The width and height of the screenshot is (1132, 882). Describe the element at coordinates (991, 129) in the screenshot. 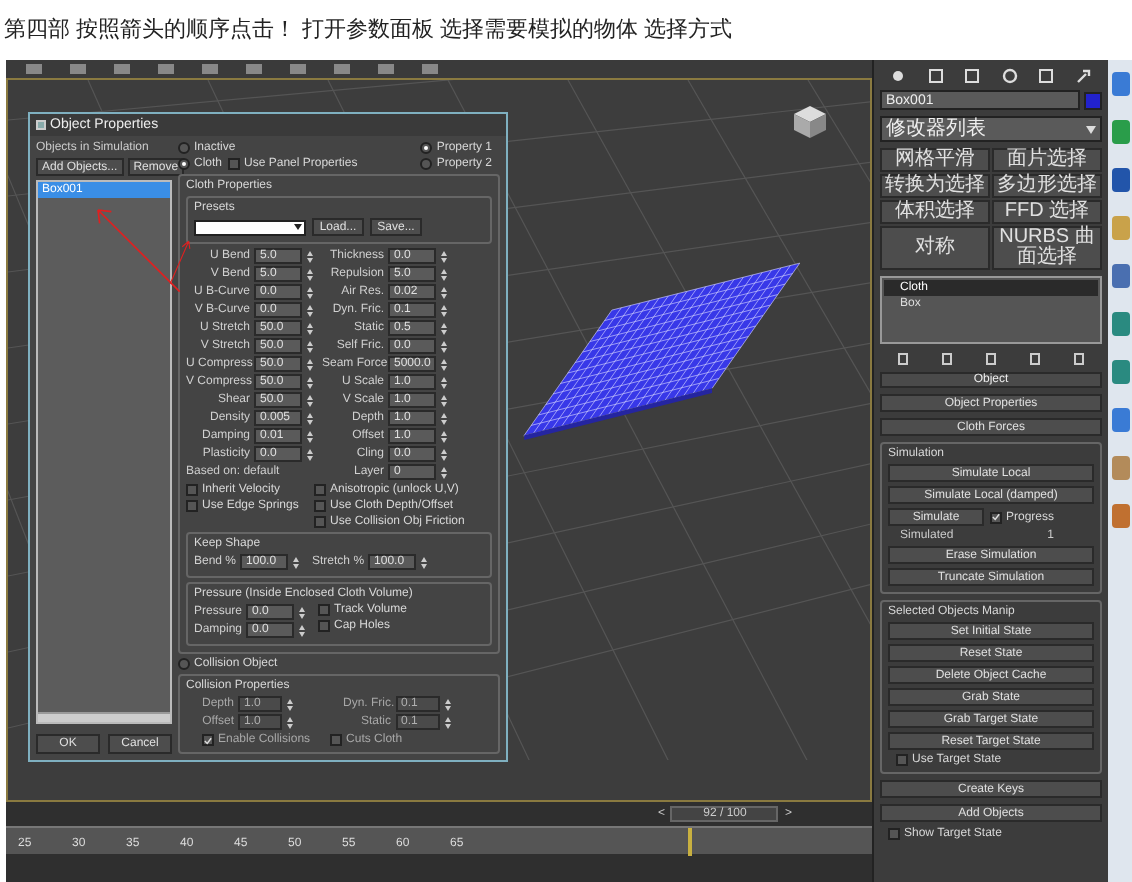

I see `modifier-list-dropdown: 修改器列表` at that location.